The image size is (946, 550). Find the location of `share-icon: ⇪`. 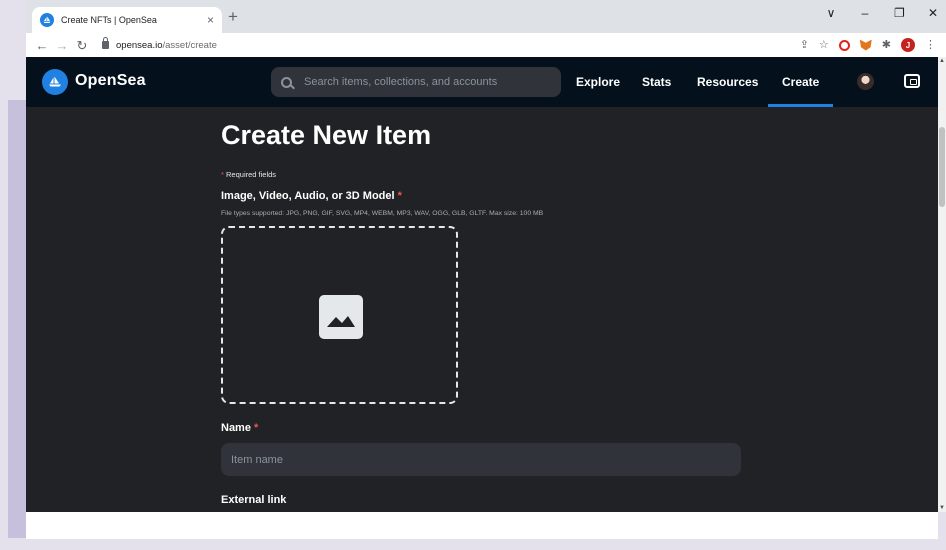

share-icon: ⇪ is located at coordinates (804, 45).